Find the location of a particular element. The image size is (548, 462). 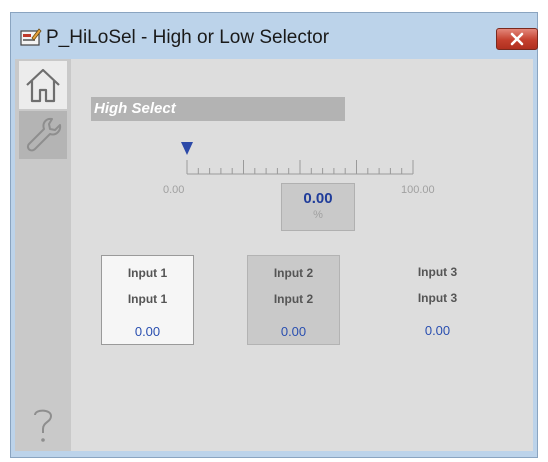

scale-pointer-icon is located at coordinates (187, 148).